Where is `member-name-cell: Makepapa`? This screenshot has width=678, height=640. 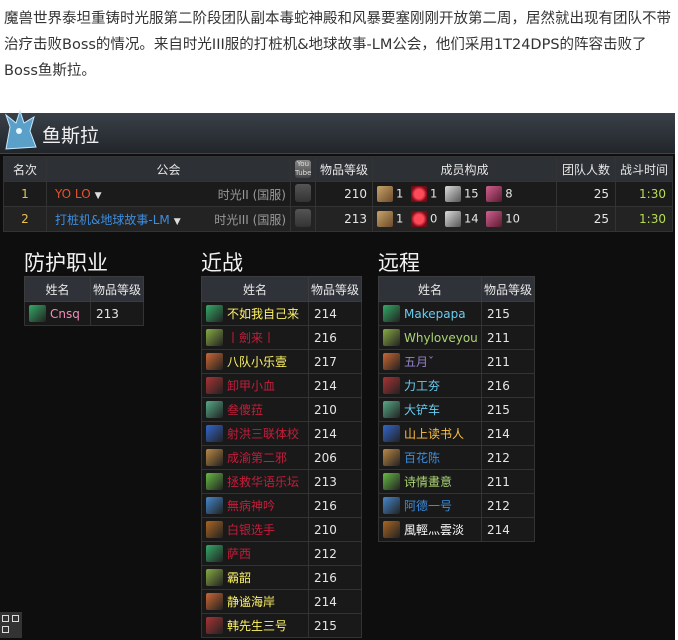 member-name-cell: Makepapa is located at coordinates (430, 313).